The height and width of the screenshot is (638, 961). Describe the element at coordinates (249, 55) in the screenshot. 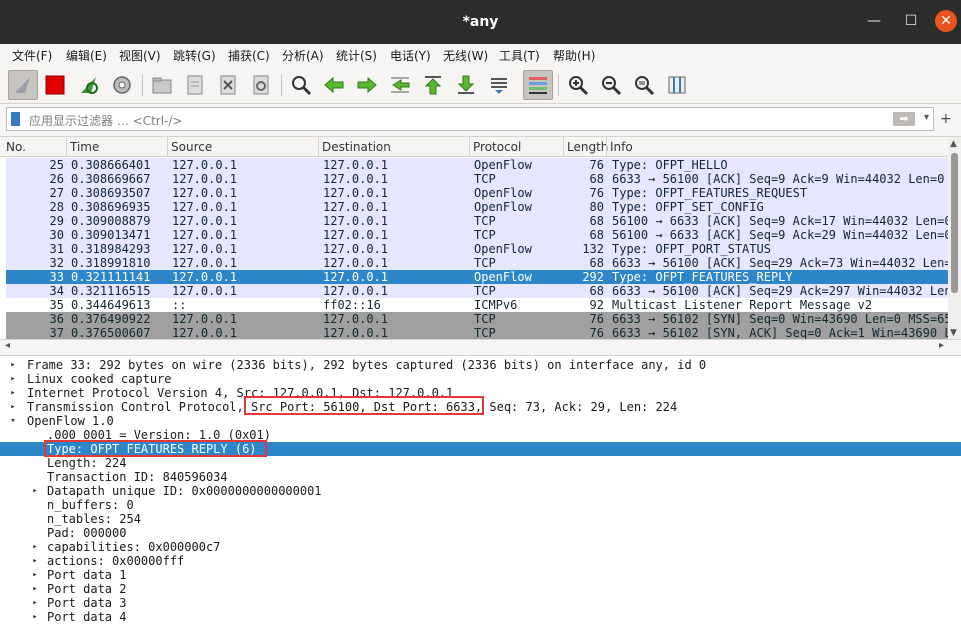

I see `menu-capture: 捕获(C)` at that location.